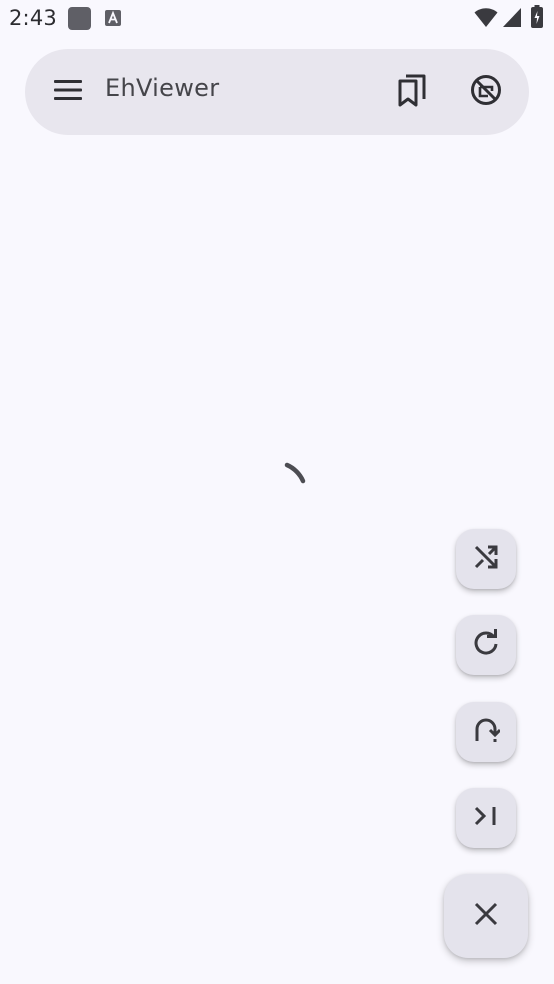 Image resolution: width=554 pixels, height=984 pixels. I want to click on bookmarks-icon, so click(412, 92).